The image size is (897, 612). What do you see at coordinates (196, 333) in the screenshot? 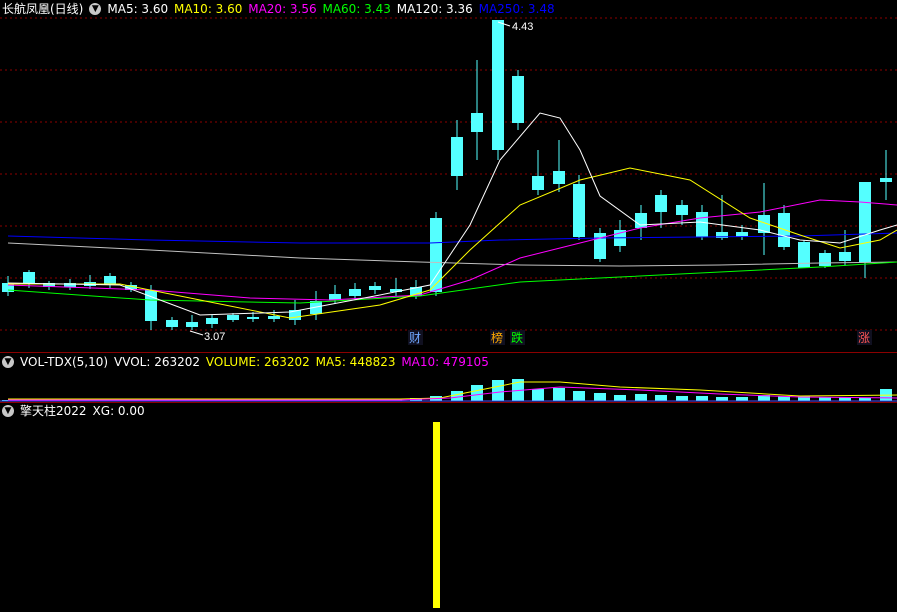
I see `low-pointer` at bounding box center [196, 333].